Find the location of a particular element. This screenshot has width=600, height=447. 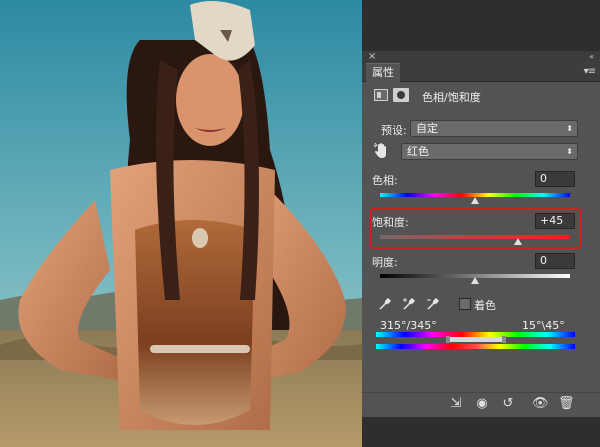

panel-footer-strip is located at coordinates (481, 432).